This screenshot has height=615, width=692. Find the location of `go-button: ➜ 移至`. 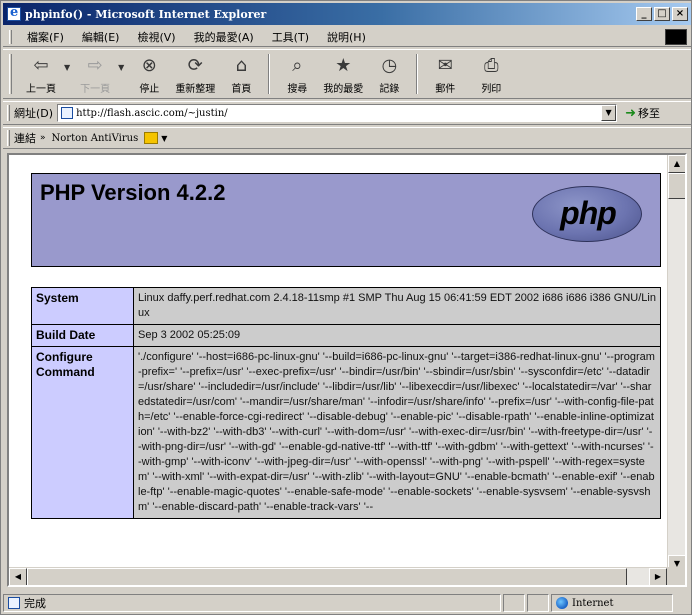

go-button: ➜ 移至 is located at coordinates (642, 113).